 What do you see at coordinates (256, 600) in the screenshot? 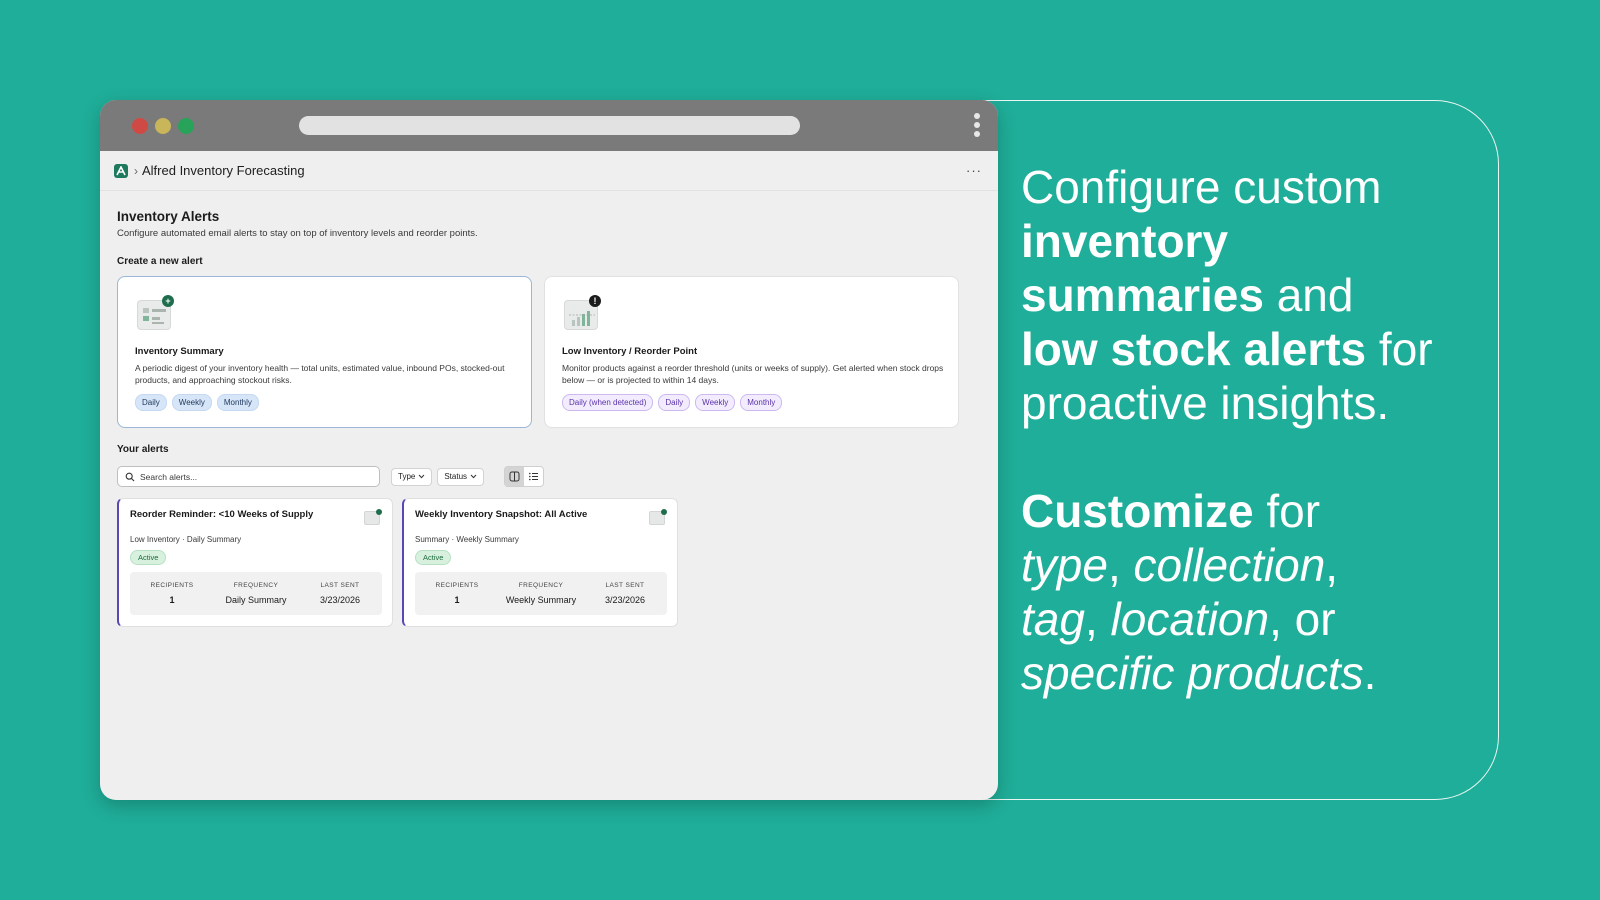
I see `frequency-value: Daily Summary` at bounding box center [256, 600].